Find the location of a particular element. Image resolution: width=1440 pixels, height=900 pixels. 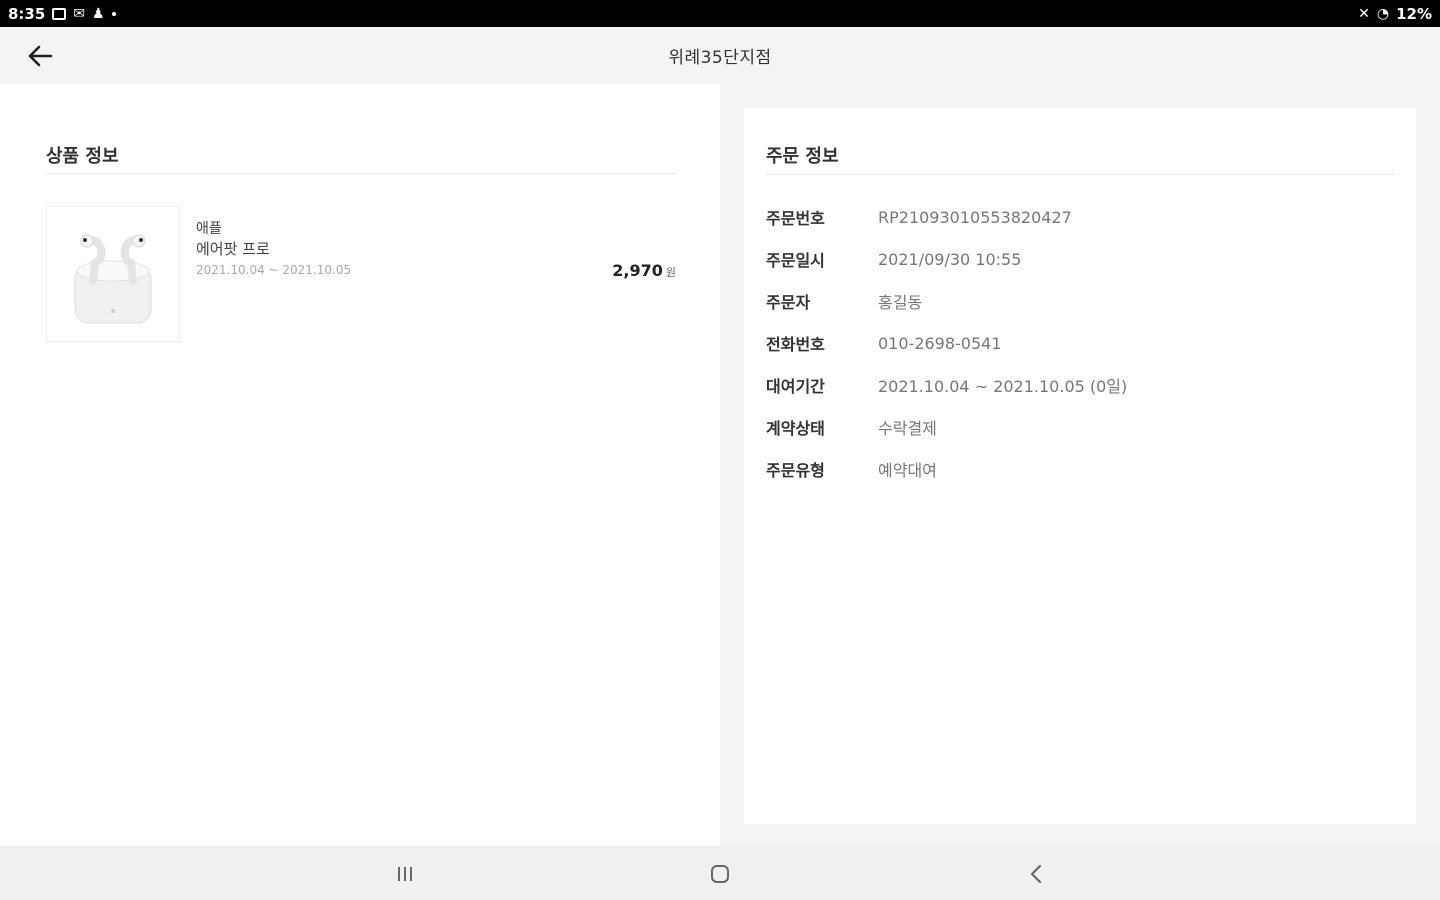

order-row-value: 예약대여 is located at coordinates (907, 470).